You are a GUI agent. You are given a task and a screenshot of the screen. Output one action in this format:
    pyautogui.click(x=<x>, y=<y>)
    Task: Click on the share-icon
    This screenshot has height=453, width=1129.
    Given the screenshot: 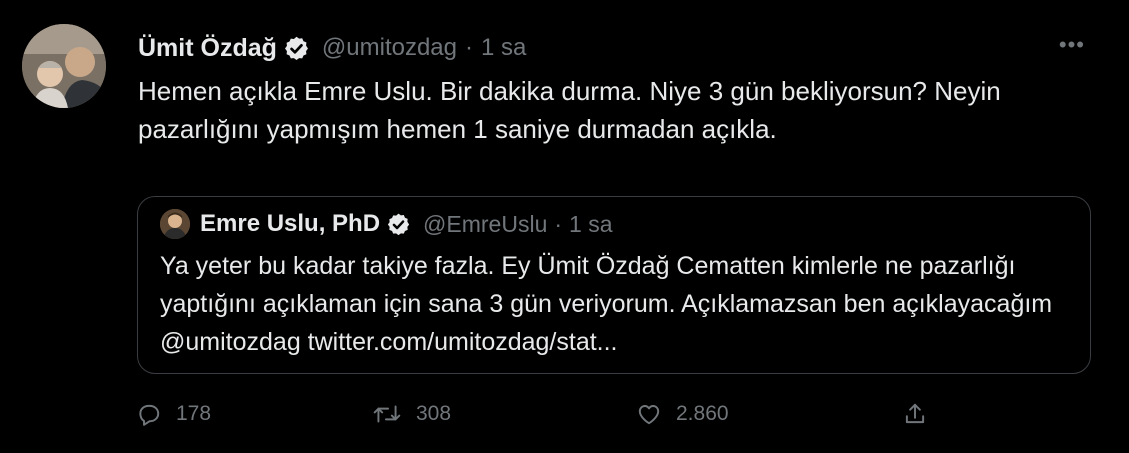 What is the action you would take?
    pyautogui.click(x=915, y=414)
    